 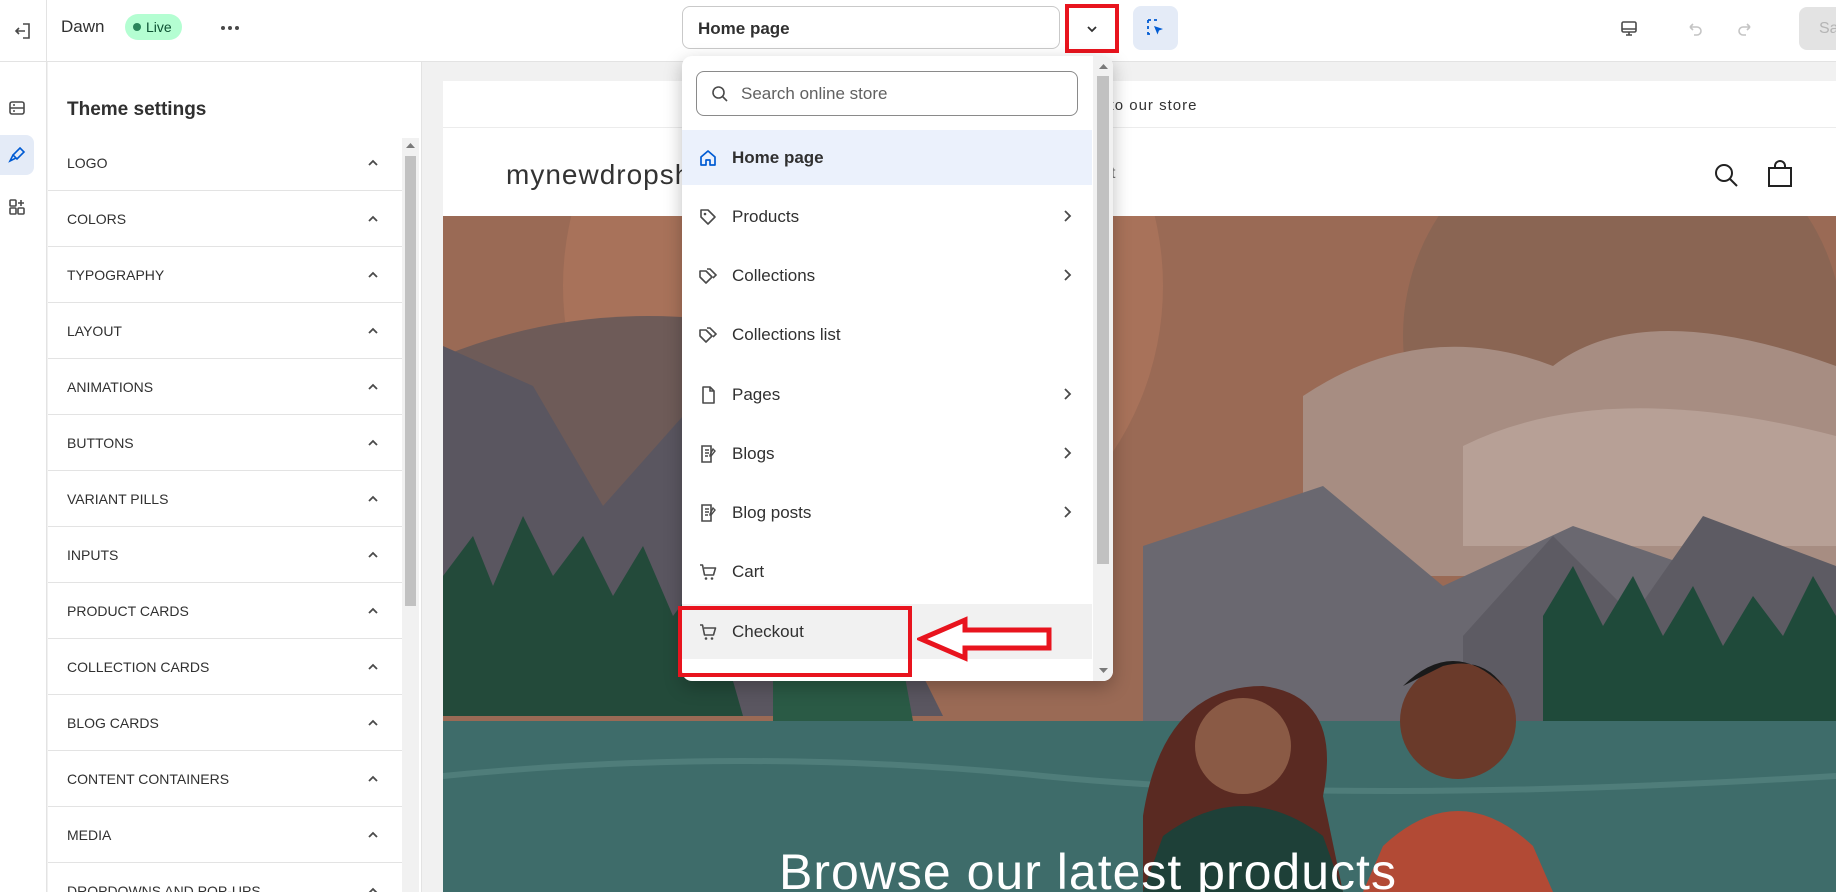 What do you see at coordinates (225, 331) in the screenshot?
I see `settings-section-layout: LAYOUT` at bounding box center [225, 331].